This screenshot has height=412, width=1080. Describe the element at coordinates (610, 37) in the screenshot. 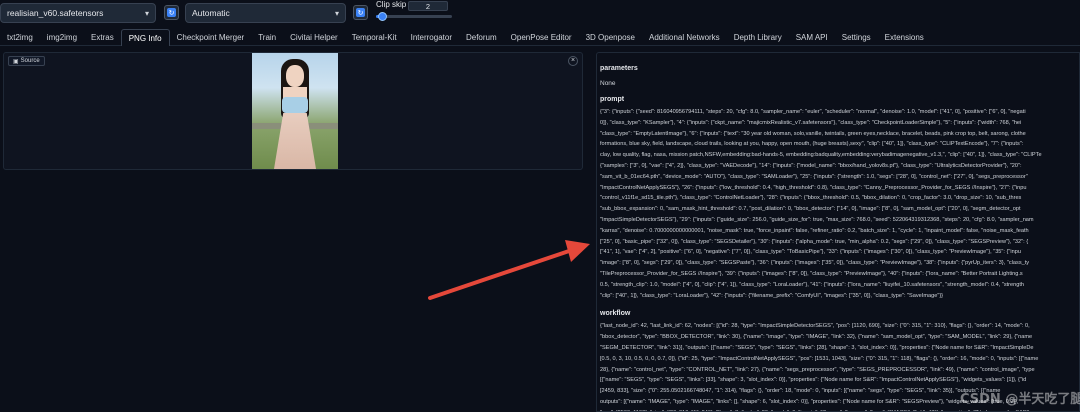

I see `tab-3d-openpose: 3D Openpose` at that location.